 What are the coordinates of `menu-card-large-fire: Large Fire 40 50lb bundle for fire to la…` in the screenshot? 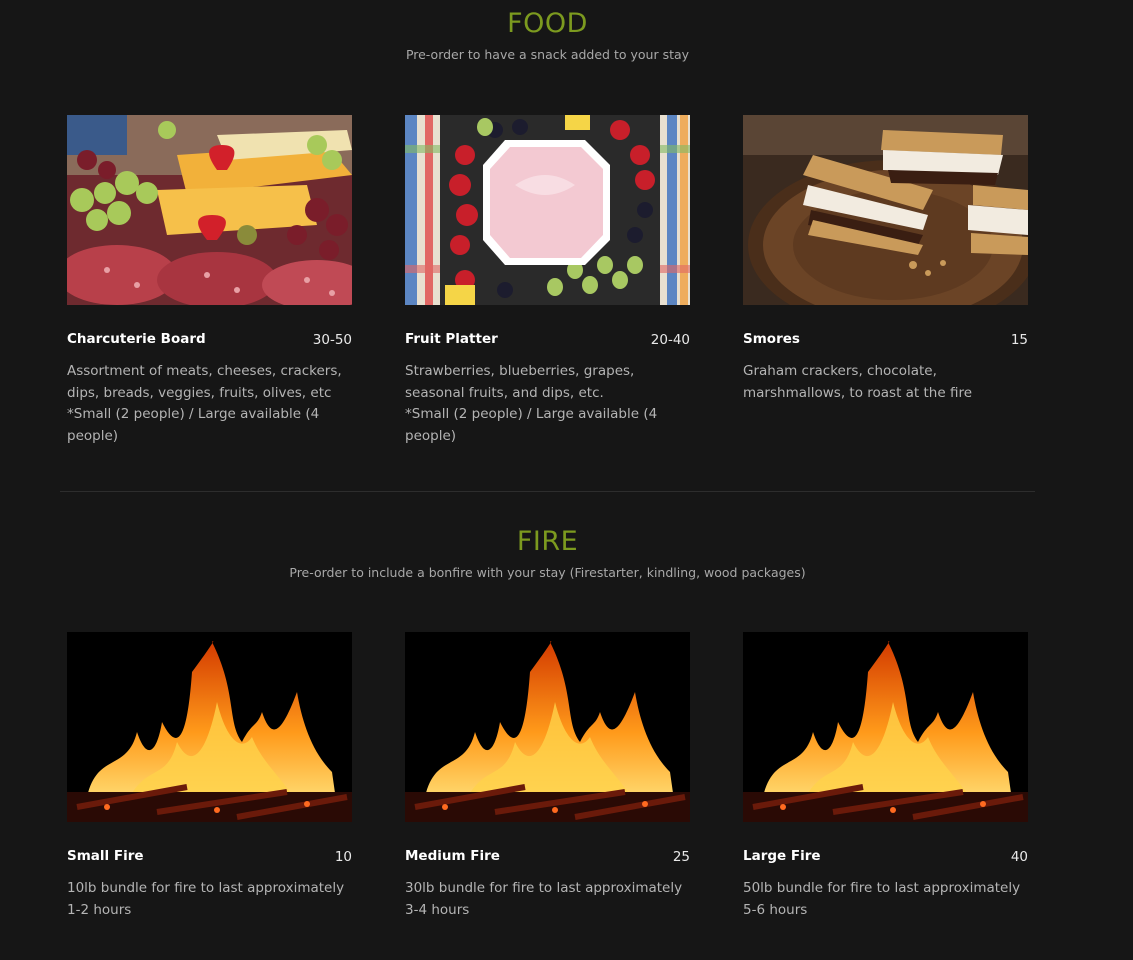 It's located at (885, 775).